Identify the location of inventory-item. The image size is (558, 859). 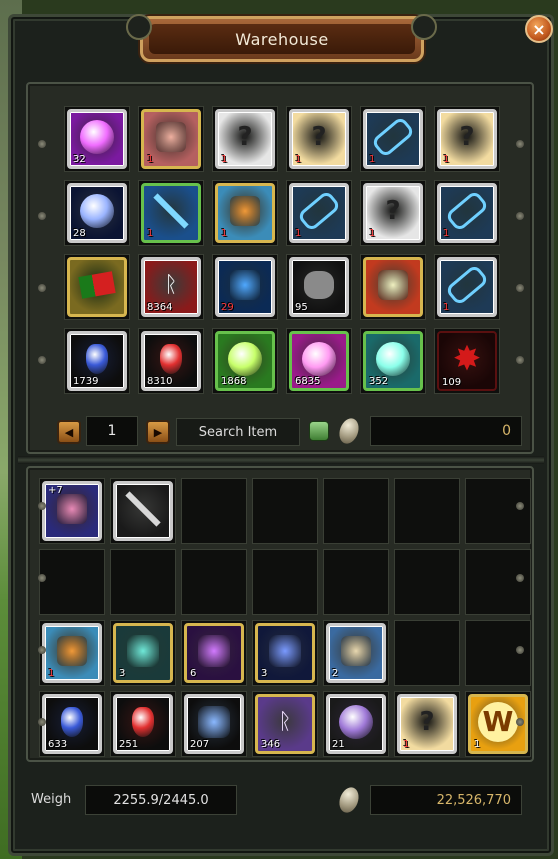
(143, 511).